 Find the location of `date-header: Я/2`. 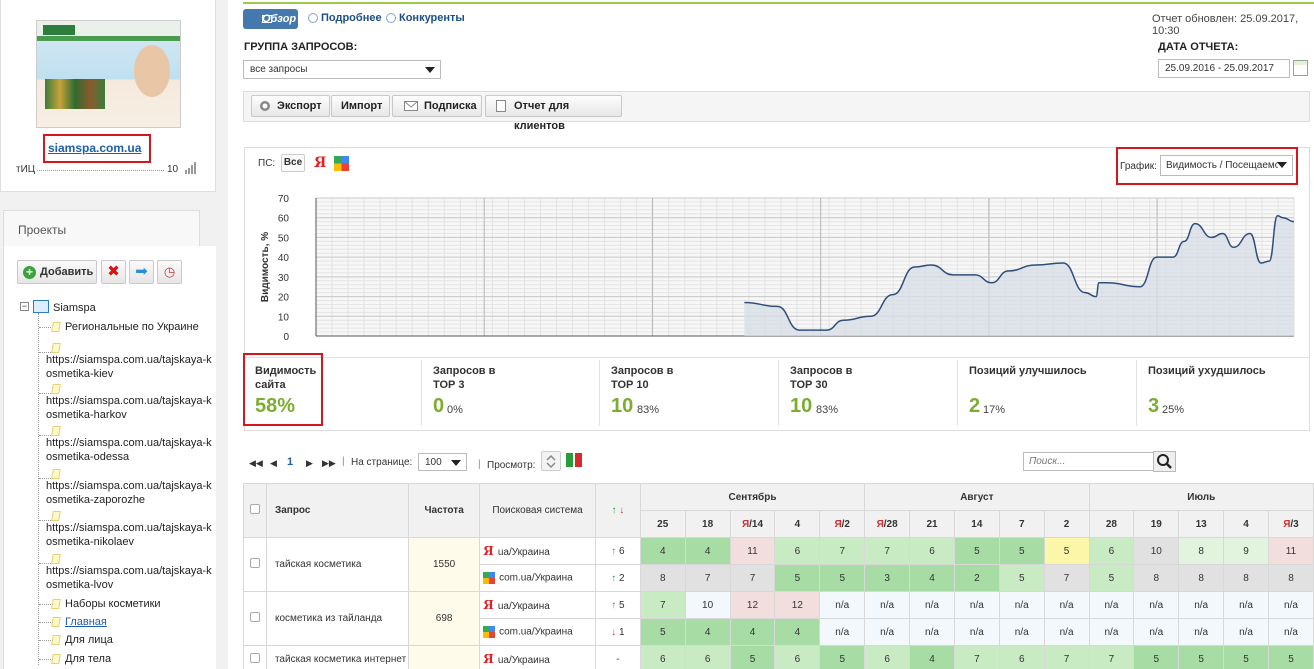

date-header: Я/2 is located at coordinates (842, 524).